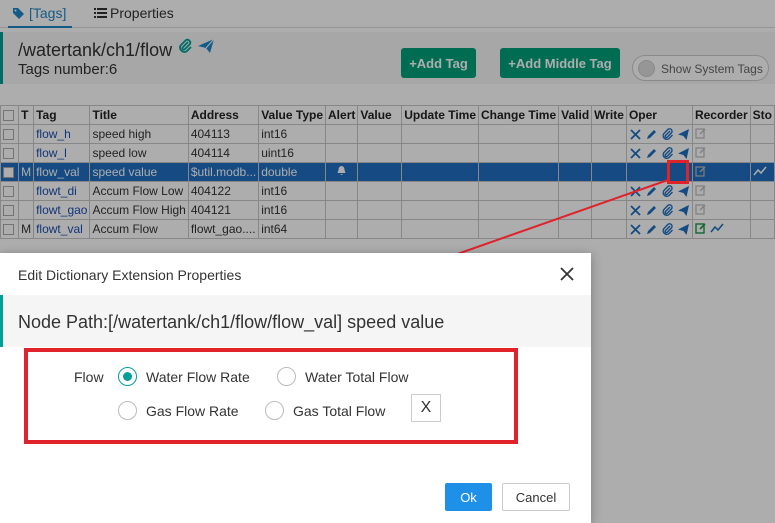  I want to click on radio-label: Water Total Flow, so click(357, 376).